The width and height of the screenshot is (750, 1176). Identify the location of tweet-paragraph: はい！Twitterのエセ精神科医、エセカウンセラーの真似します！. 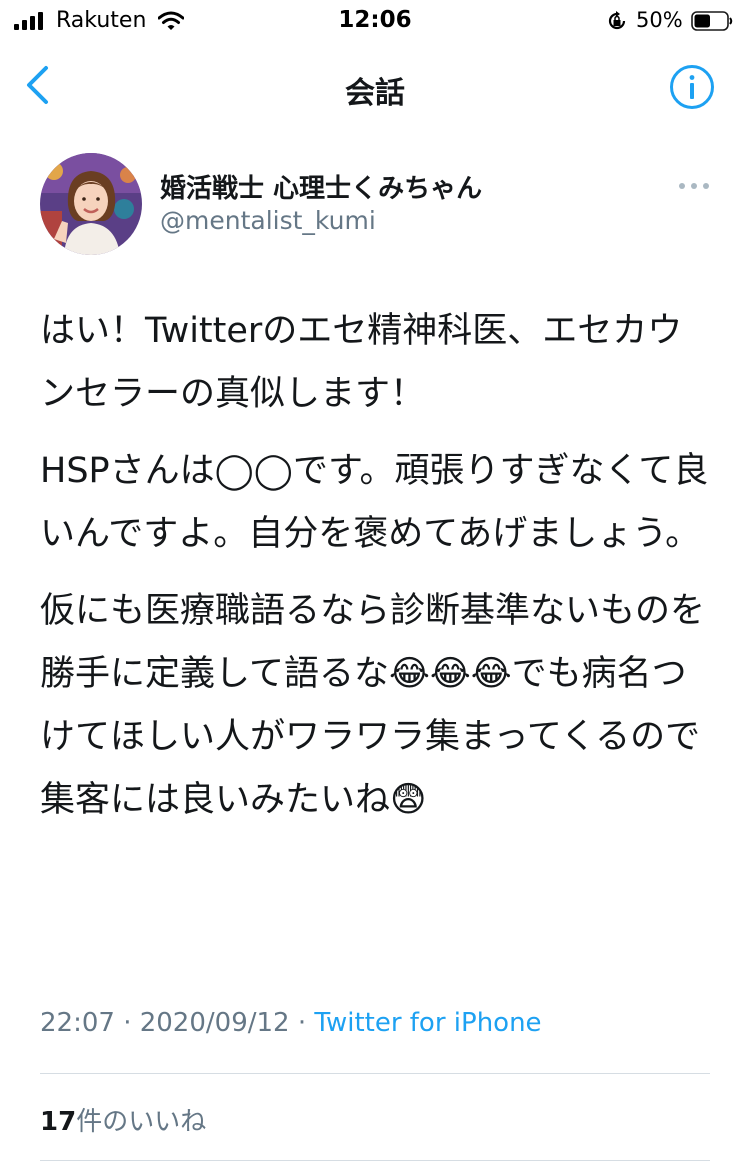
(361, 362).